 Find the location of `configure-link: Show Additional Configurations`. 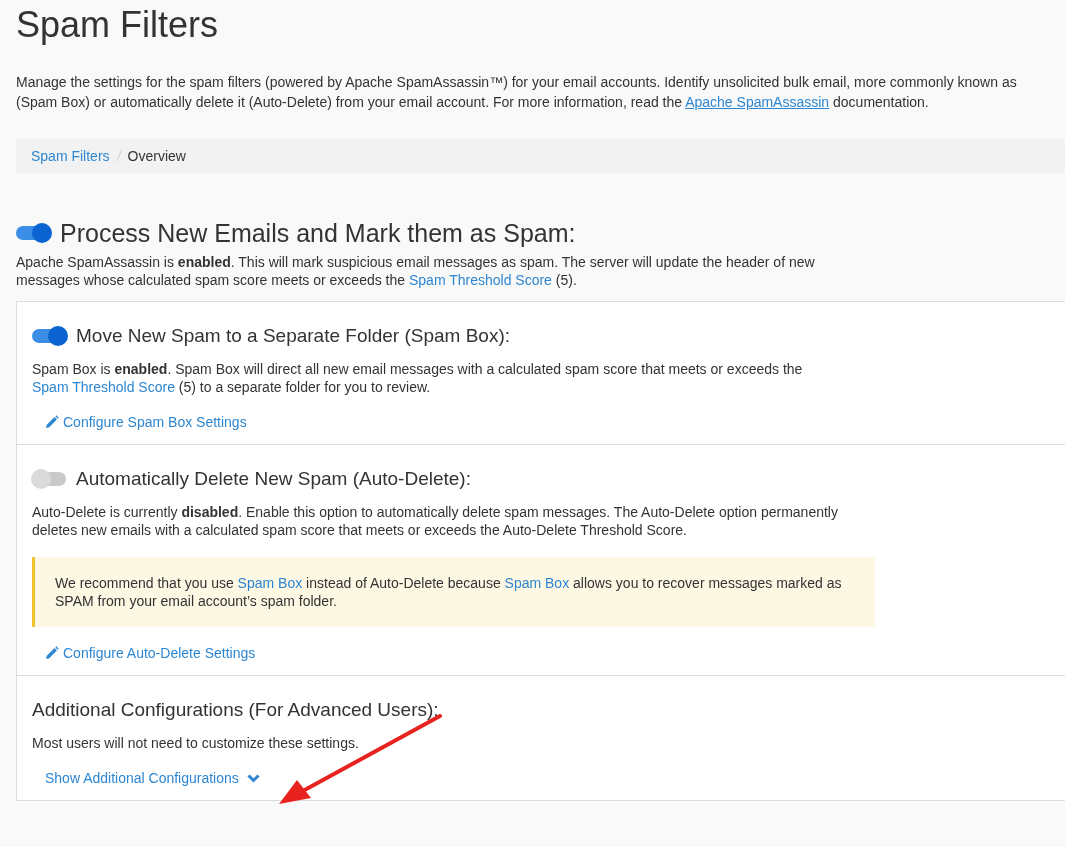

configure-link: Show Additional Configurations is located at coordinates (142, 778).